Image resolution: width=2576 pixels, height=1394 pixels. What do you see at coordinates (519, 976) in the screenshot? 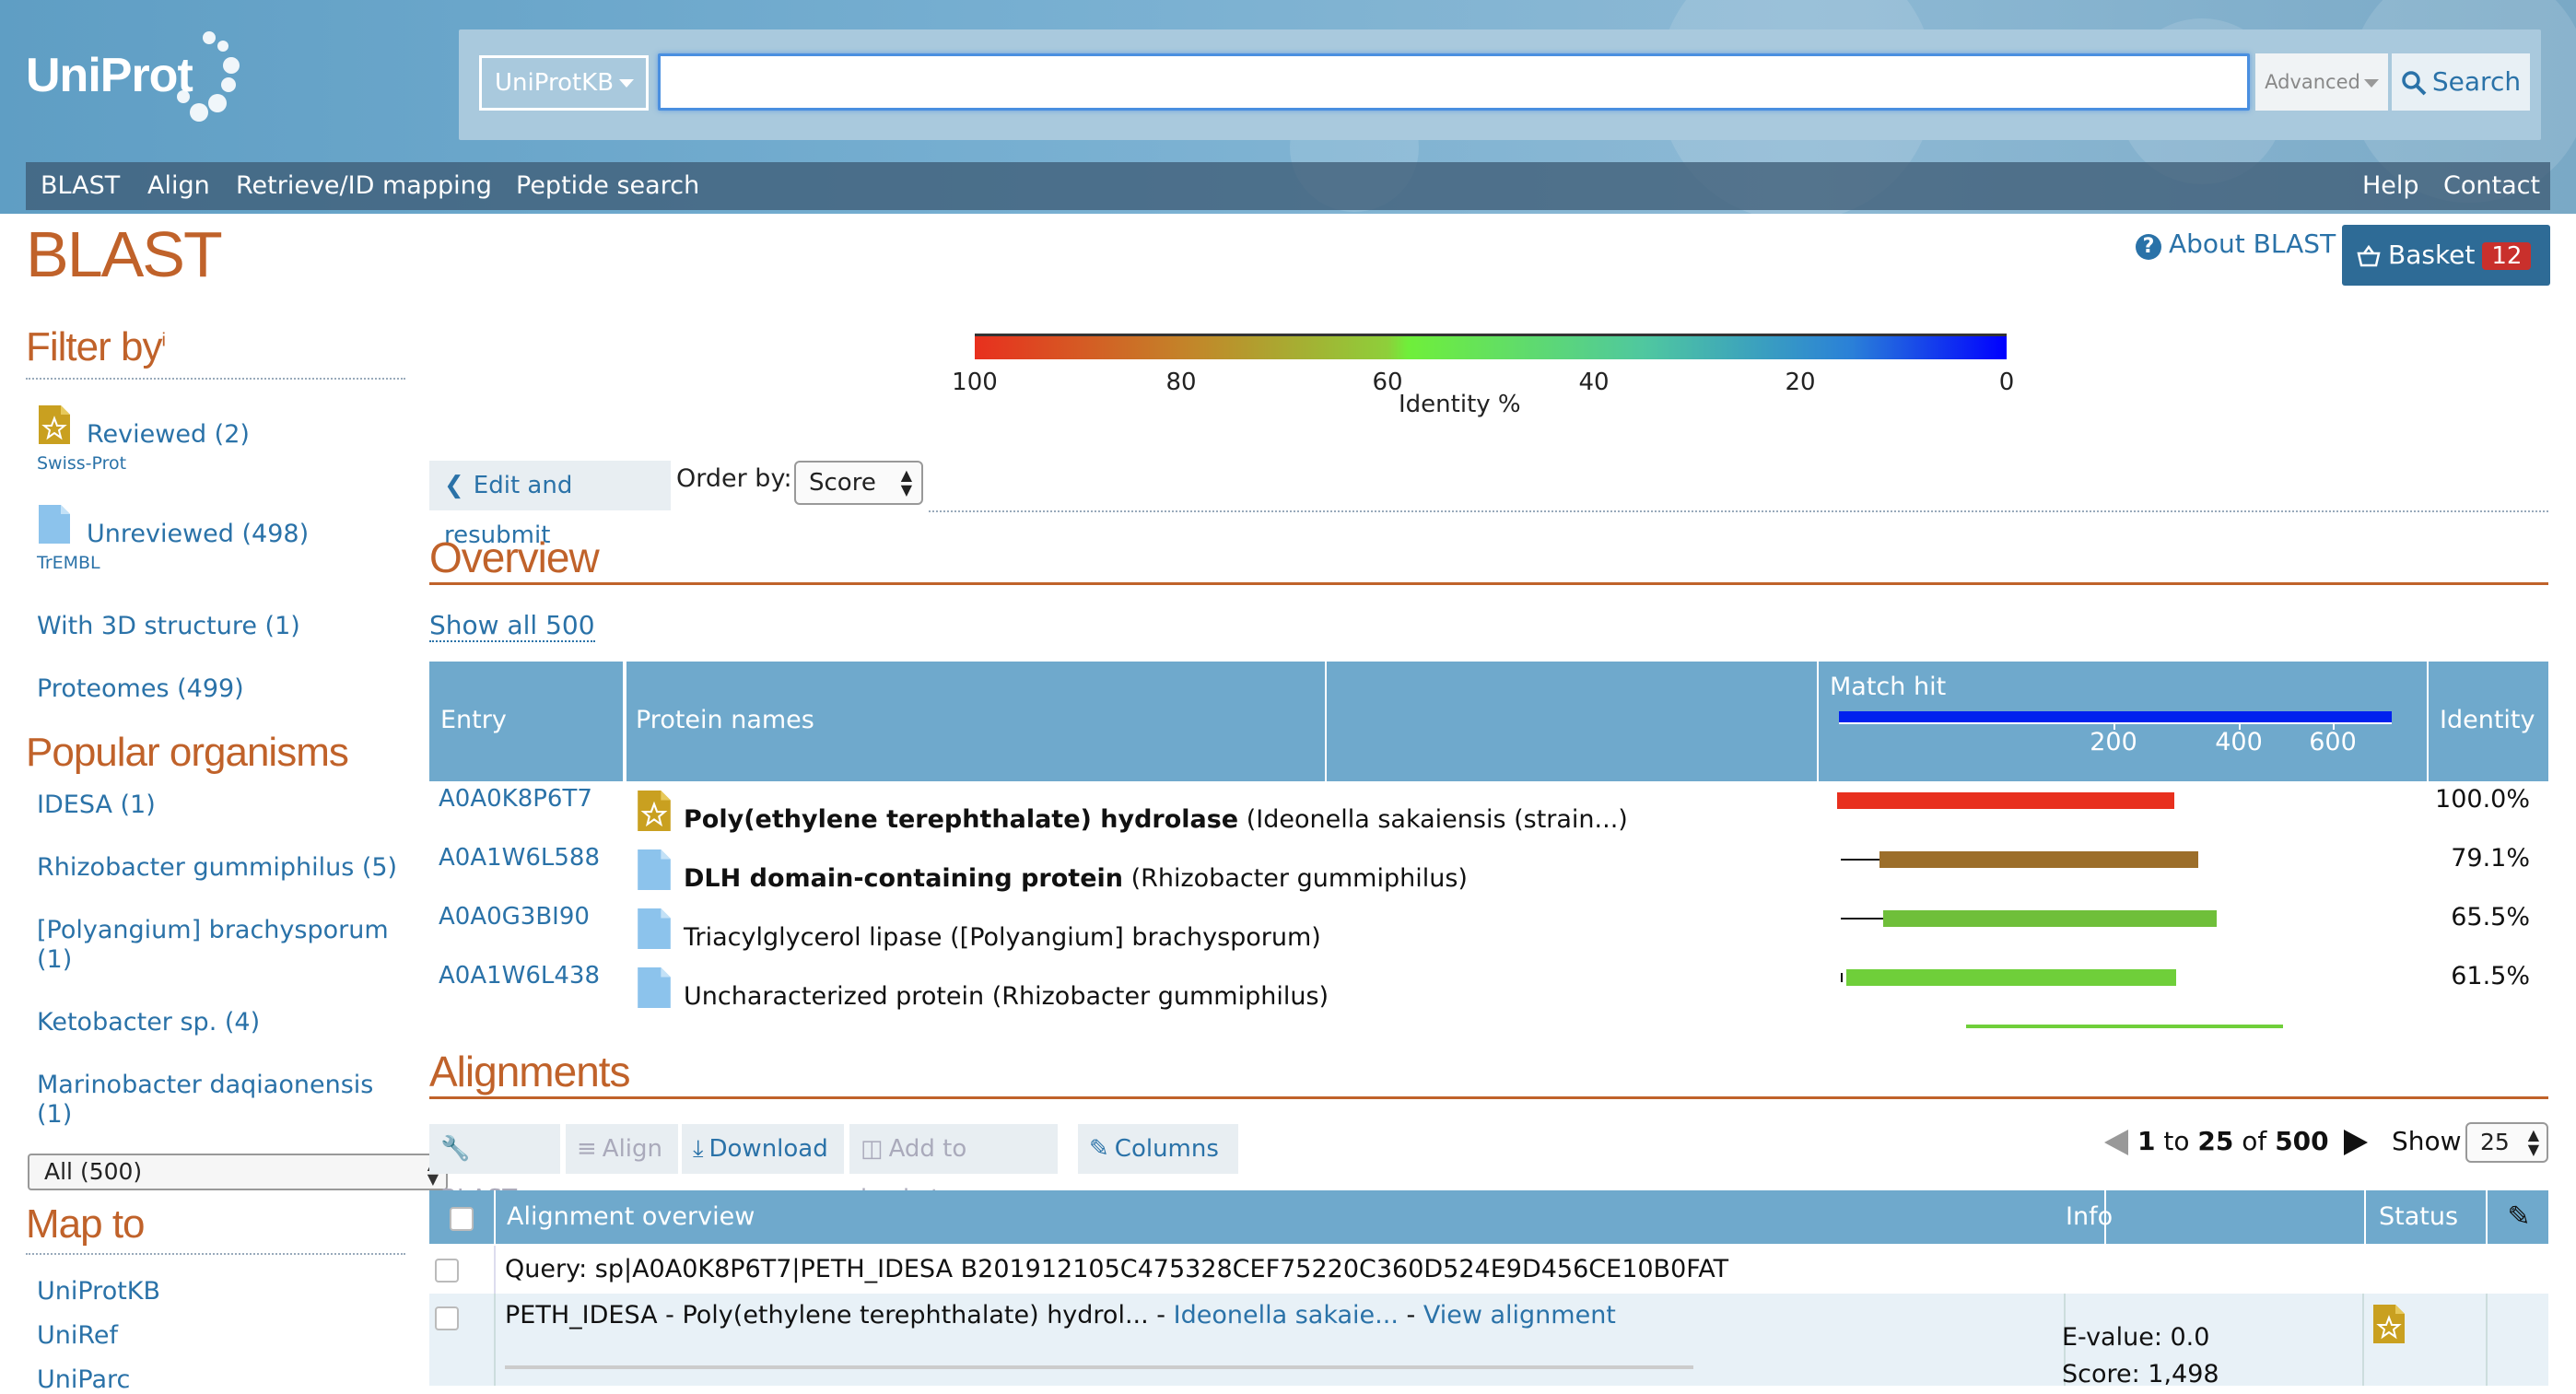
I see `entry-link: A0A1W6L438` at bounding box center [519, 976].